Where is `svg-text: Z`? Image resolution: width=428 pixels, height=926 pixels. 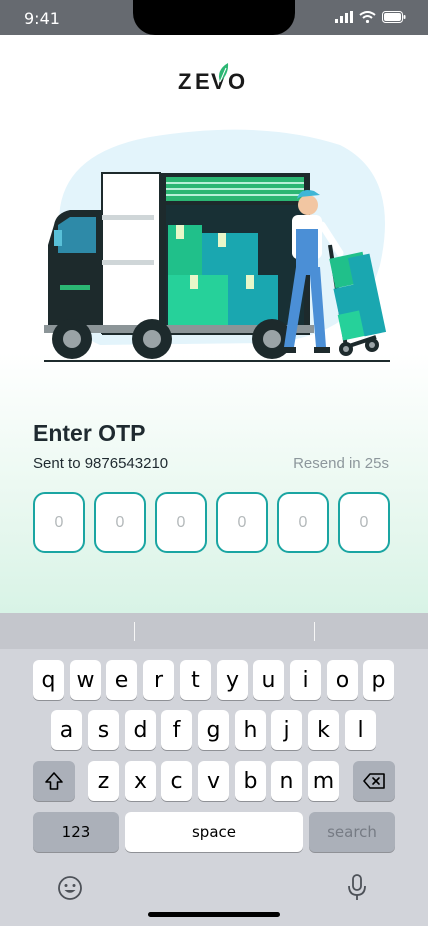 svg-text: Z is located at coordinates (184, 81).